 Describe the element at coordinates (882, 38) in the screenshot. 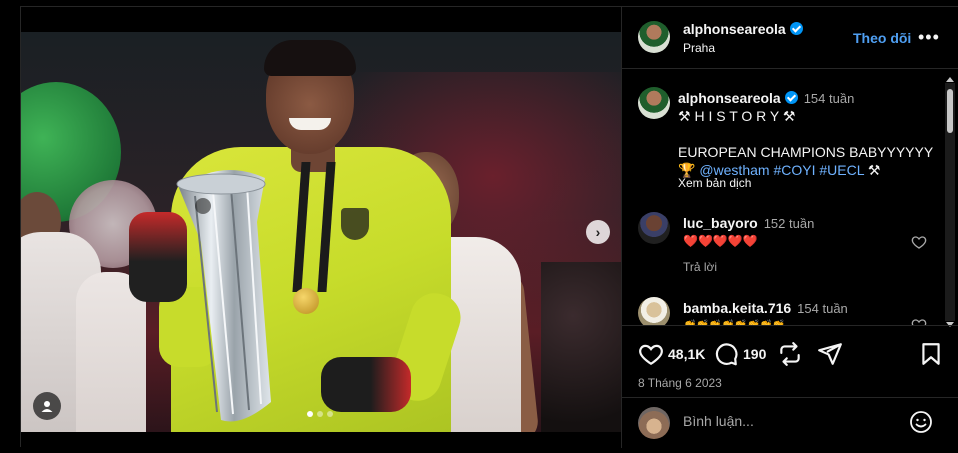

I see `follow-button: Theo dõi` at that location.